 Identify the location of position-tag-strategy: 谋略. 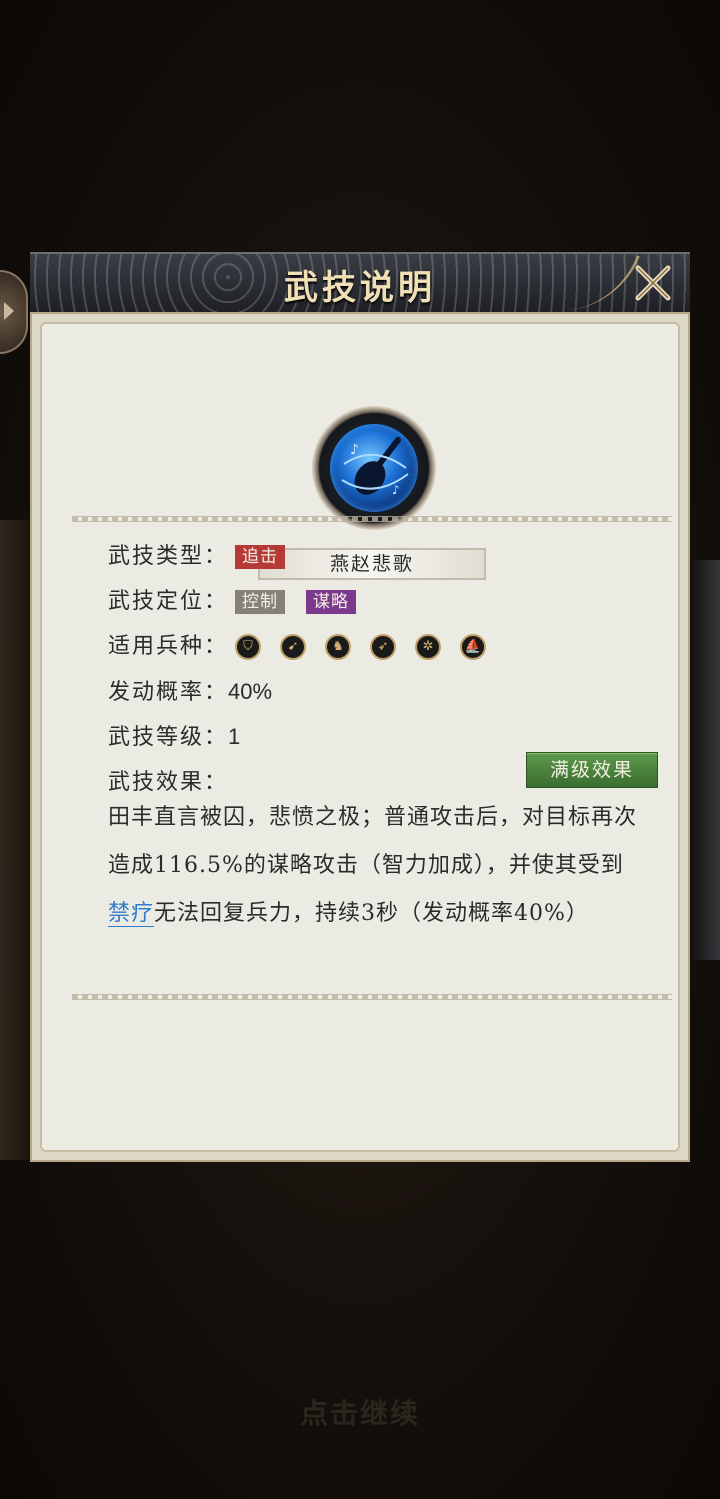
(331, 602).